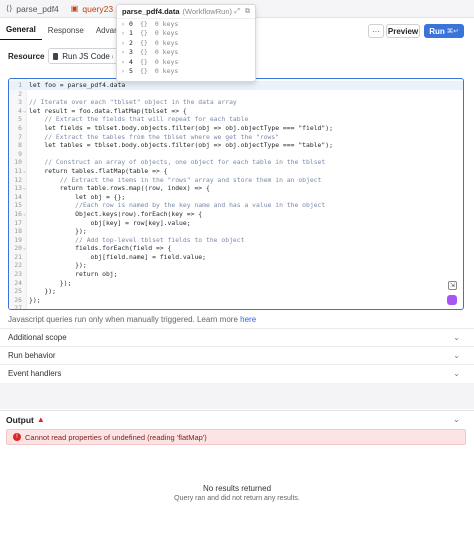  What do you see at coordinates (186, 72) in the screenshot?
I see `popover-row: › 5 {} 0 keys` at bounding box center [186, 72].